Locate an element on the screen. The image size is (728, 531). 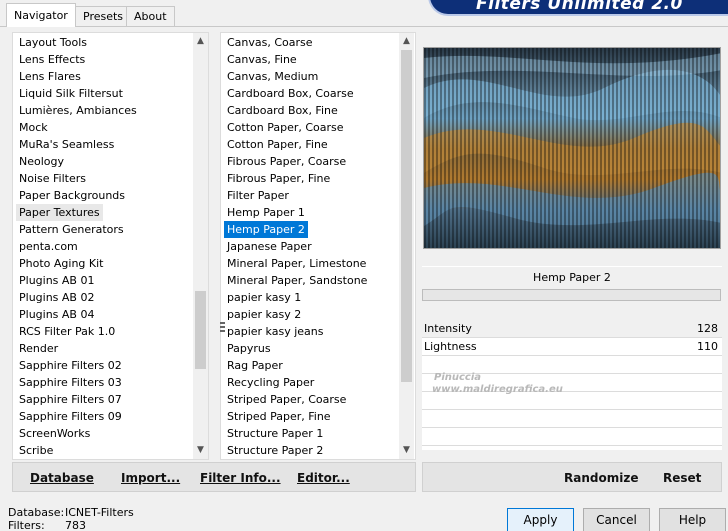
category-item: Paper Backgrounds is located at coordinates (72, 195).